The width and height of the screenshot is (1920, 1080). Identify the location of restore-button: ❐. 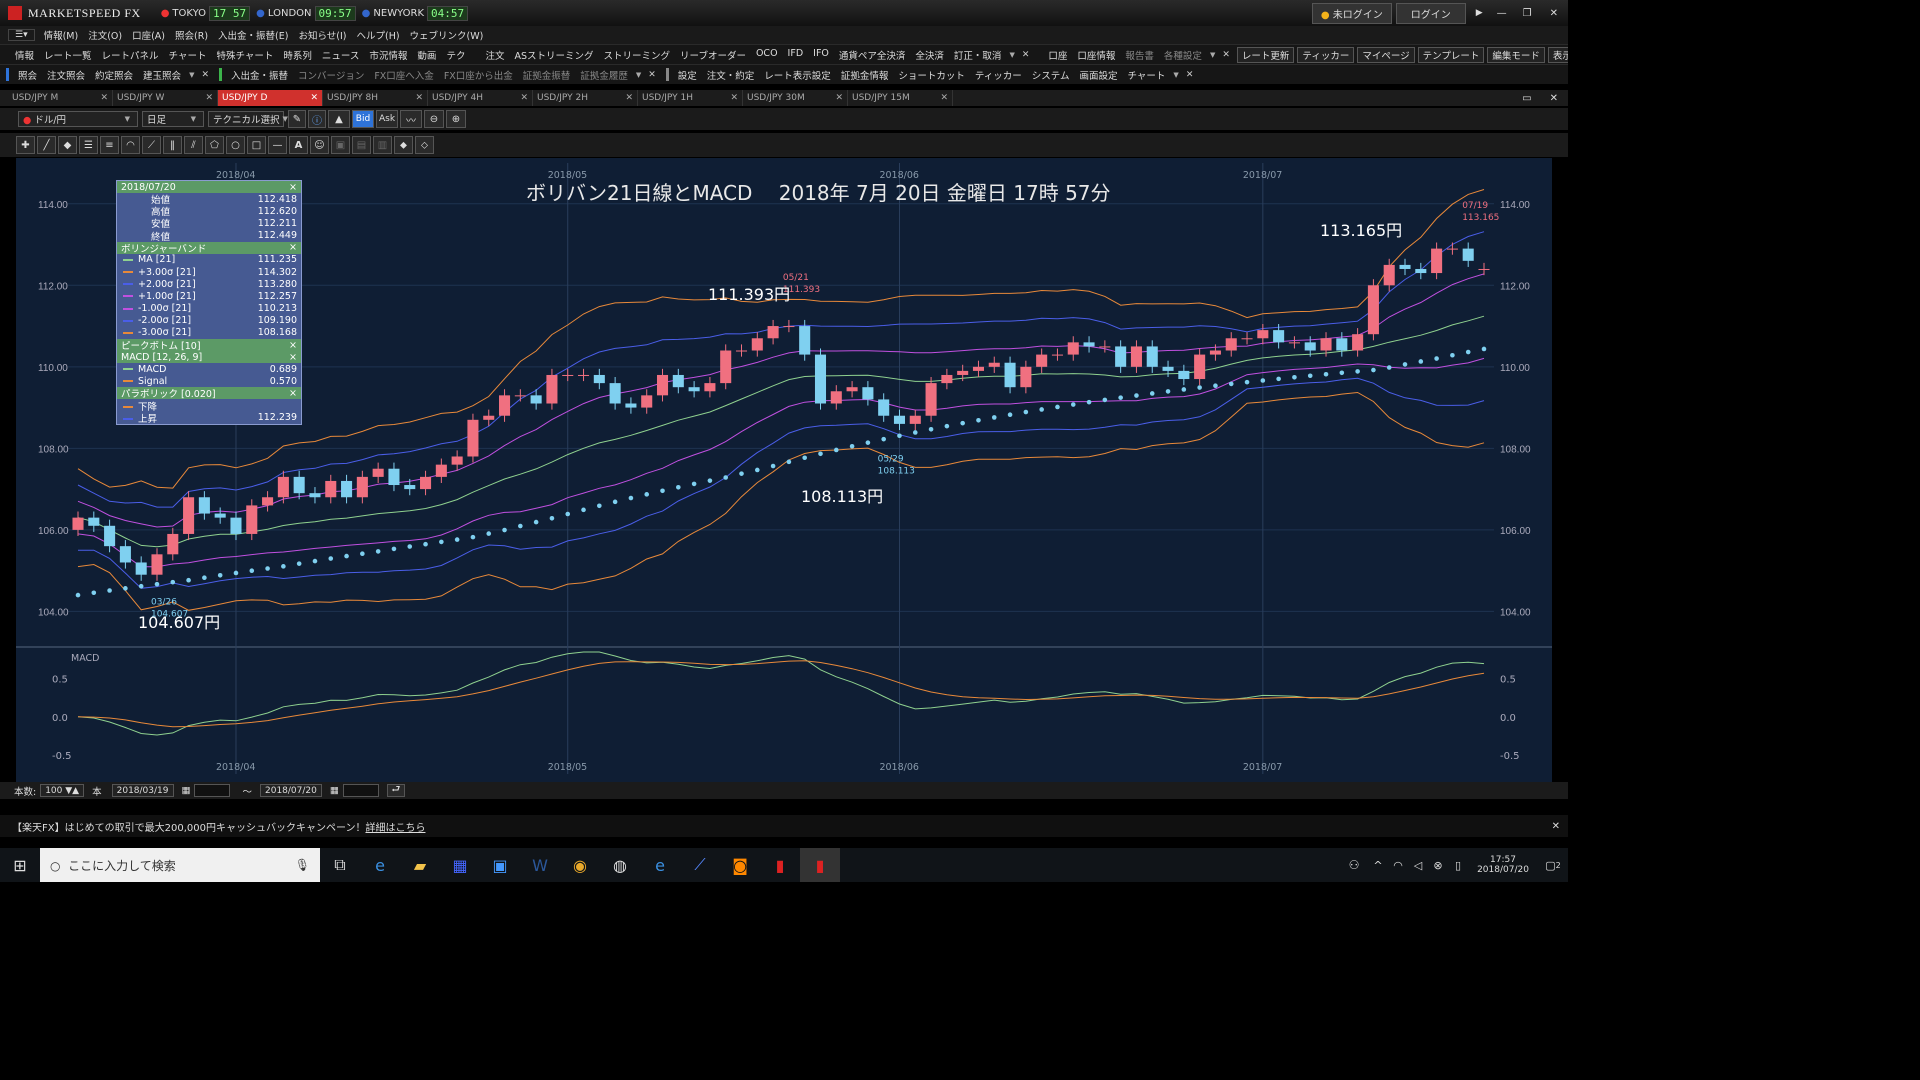
(1527, 13).